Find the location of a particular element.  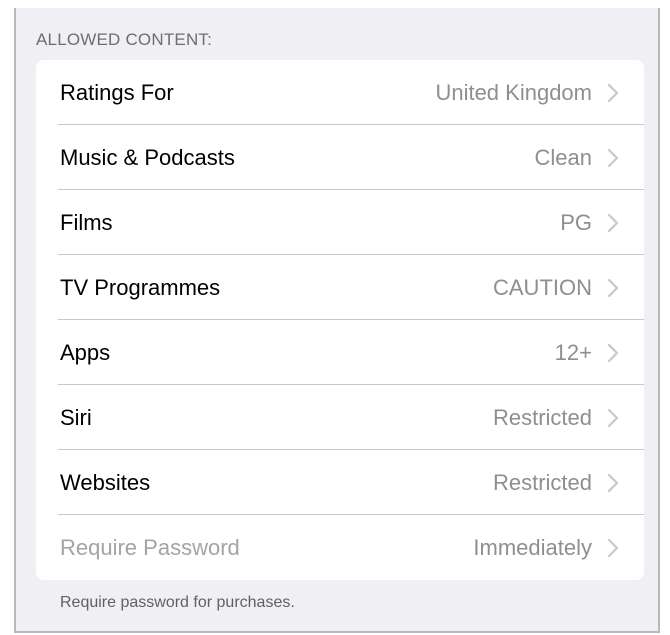

row-label: Ratings For is located at coordinates (117, 92).